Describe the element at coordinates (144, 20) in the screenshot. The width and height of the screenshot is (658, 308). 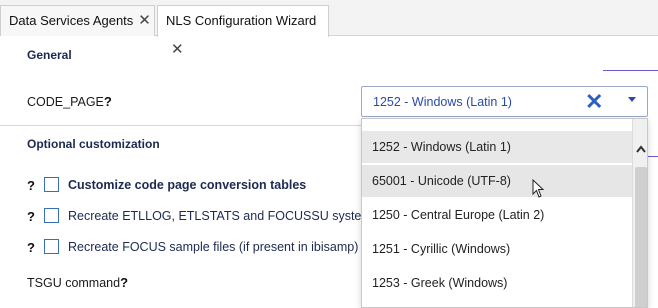
I see `close-icon: ✕` at that location.